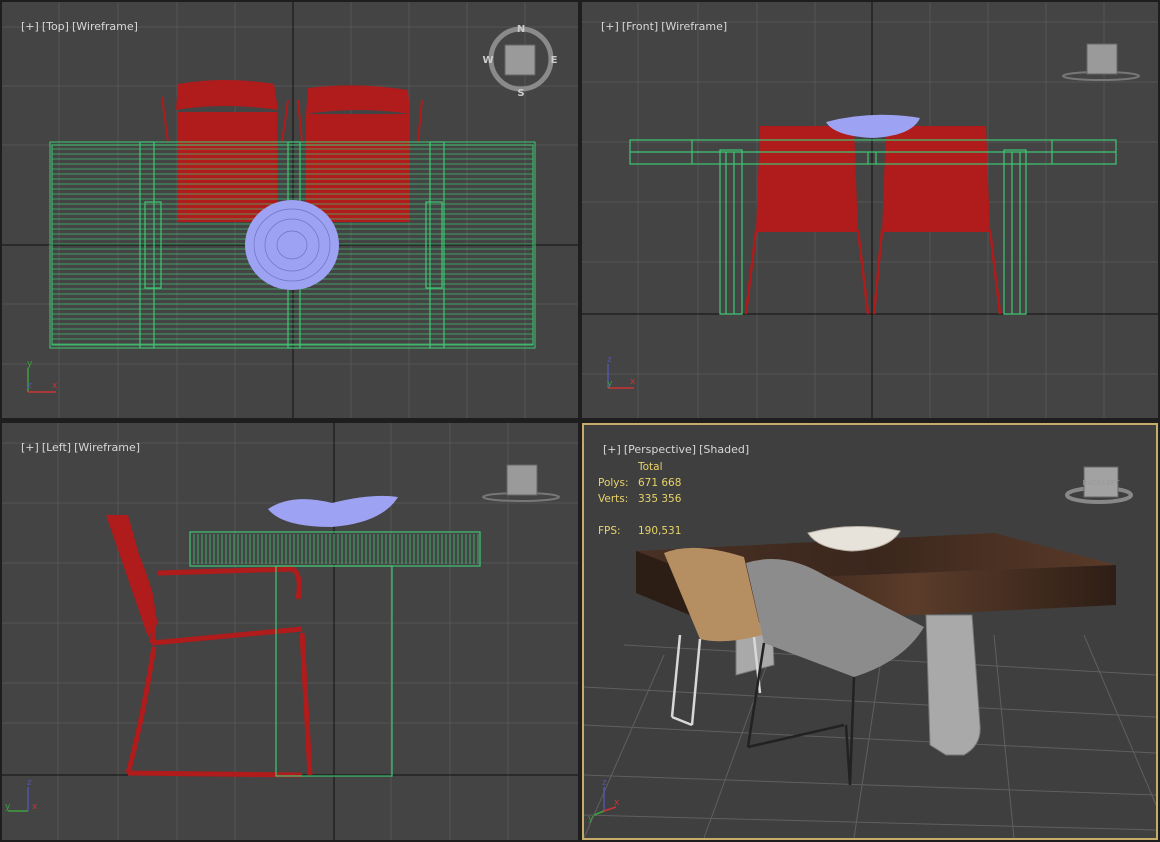 The width and height of the screenshot is (1160, 842). Describe the element at coordinates (660, 449) in the screenshot. I see `viewport-view-menu: [Perspective]` at that location.